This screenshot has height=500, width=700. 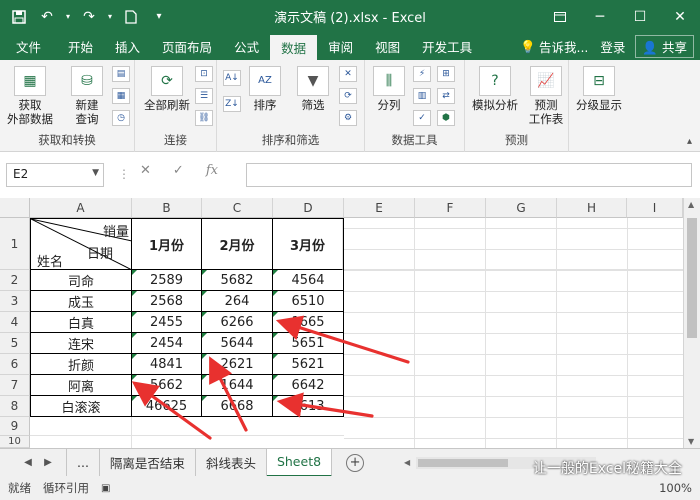 What do you see at coordinates (308, 280) in the screenshot?
I see `table-cell-d: 4564` at bounding box center [308, 280].